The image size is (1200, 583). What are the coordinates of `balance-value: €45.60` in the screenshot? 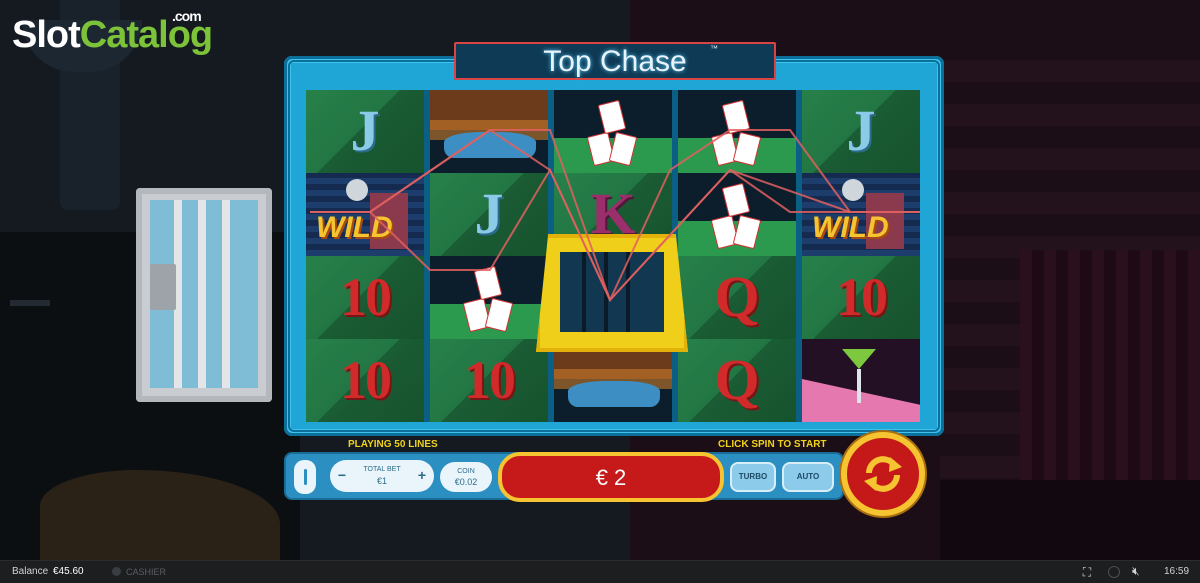 It's located at (68, 571).